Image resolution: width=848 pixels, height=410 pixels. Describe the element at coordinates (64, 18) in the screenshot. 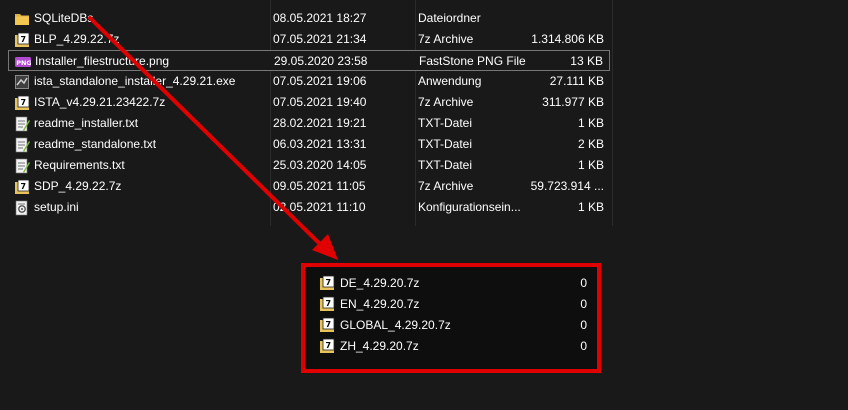

I see `file-name: SQLiteDBs` at that location.